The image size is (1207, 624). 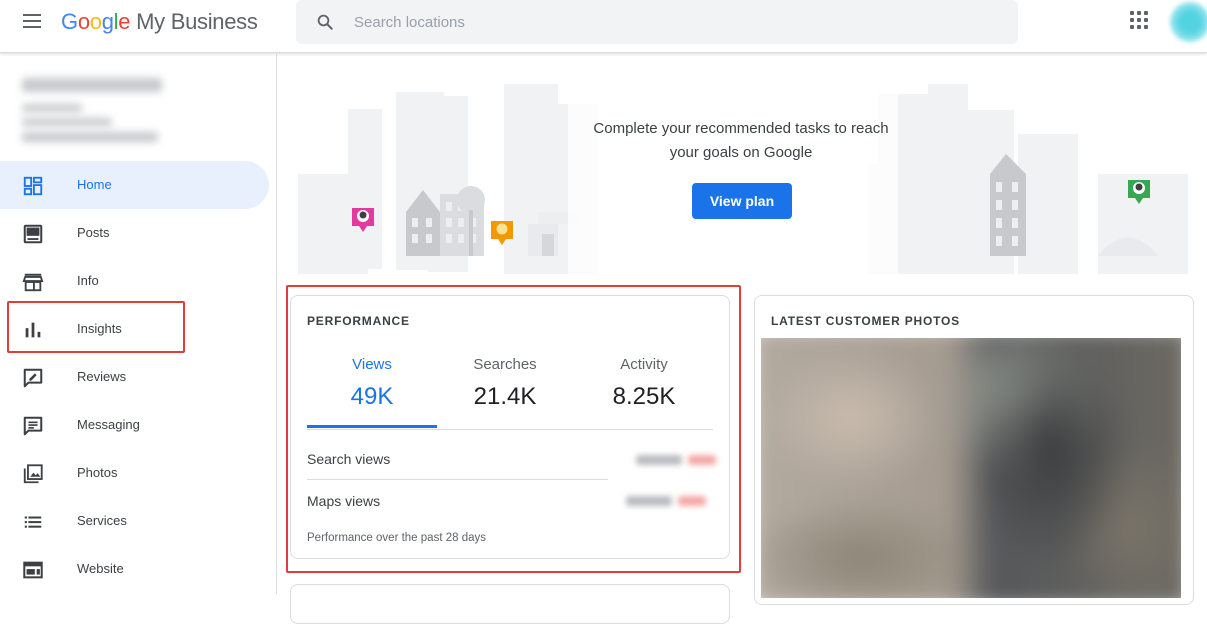 I want to click on search-input, so click(x=654, y=22).